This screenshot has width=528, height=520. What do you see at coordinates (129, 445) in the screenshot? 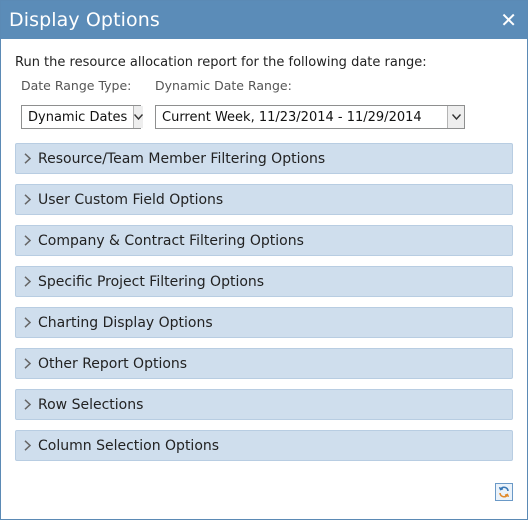
I see `section-label: Column Selection Options` at bounding box center [129, 445].